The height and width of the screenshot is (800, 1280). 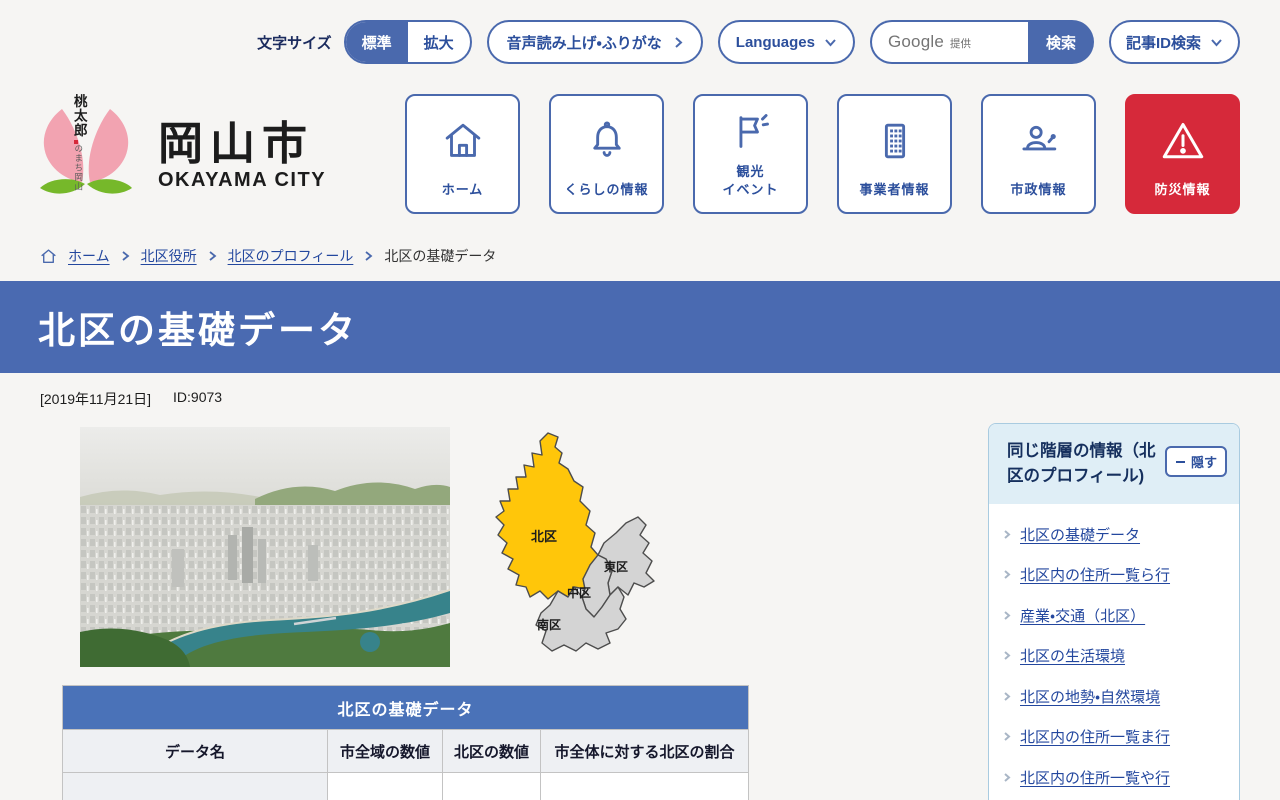 I want to click on table-header-city-total: 市全域の数値, so click(x=385, y=751).